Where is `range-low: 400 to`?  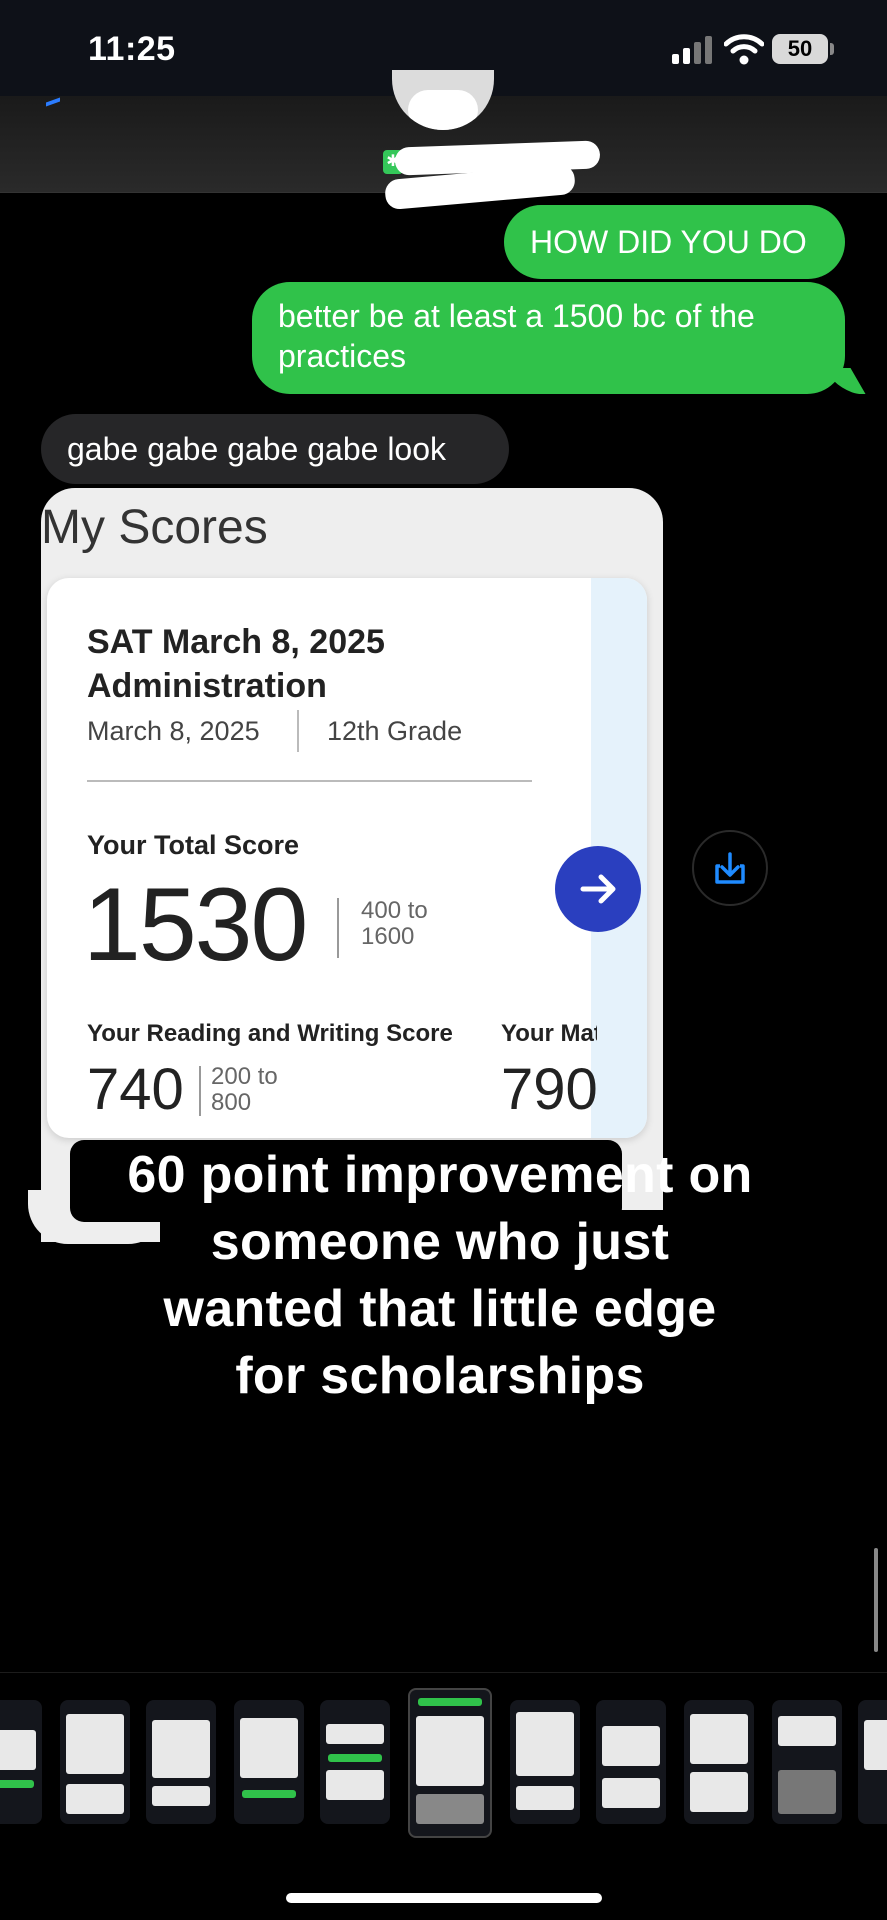
range-low: 400 to is located at coordinates (394, 910).